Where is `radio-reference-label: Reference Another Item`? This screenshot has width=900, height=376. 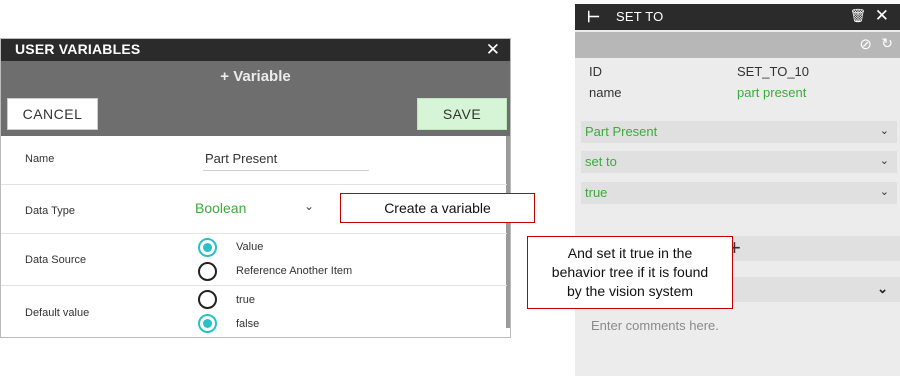
radio-reference-label: Reference Another Item is located at coordinates (294, 271).